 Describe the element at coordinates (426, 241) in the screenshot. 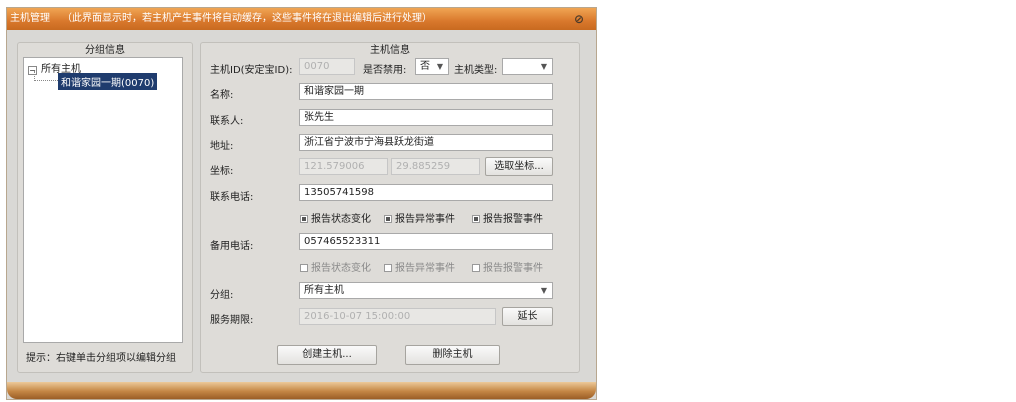

I see `backup-phone-field: 057465523311` at that location.